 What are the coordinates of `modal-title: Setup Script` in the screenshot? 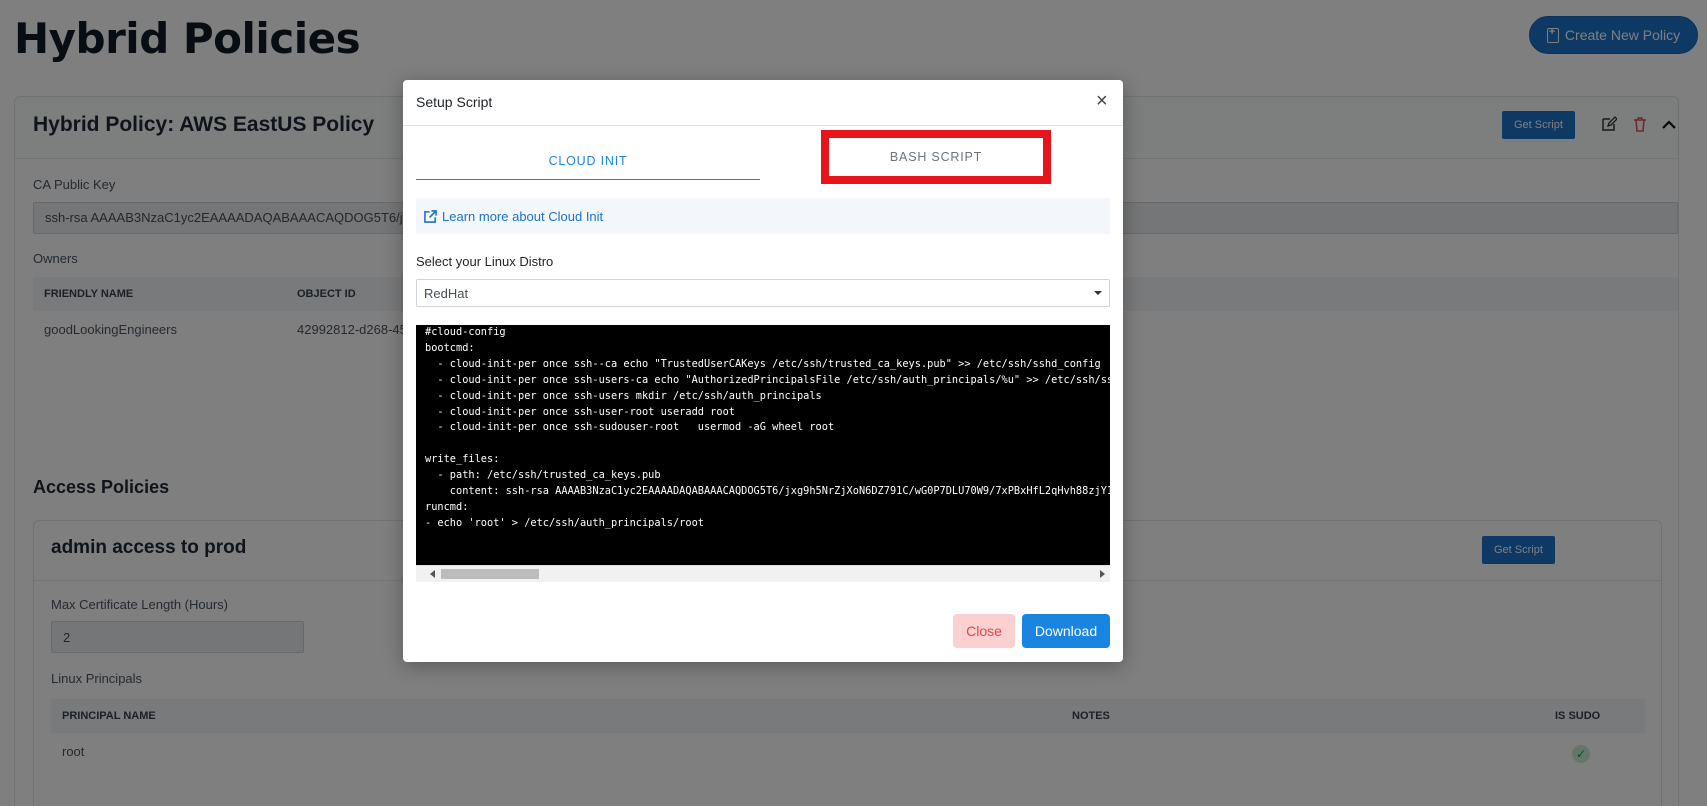 It's located at (454, 102).